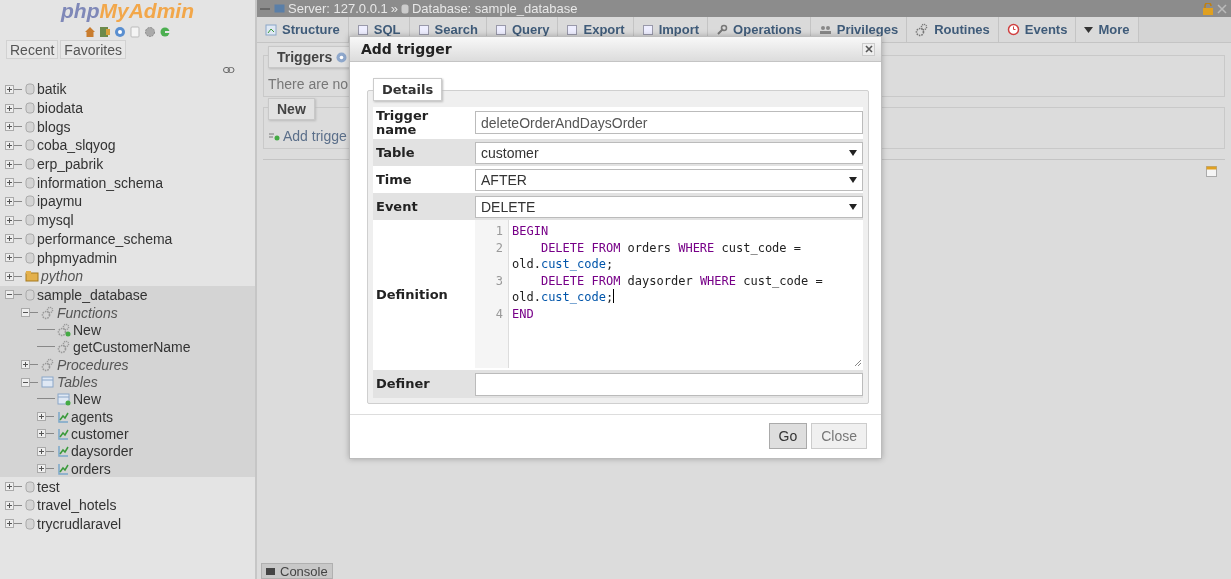  What do you see at coordinates (305, 57) in the screenshot?
I see `panel-title: Triggers` at bounding box center [305, 57].